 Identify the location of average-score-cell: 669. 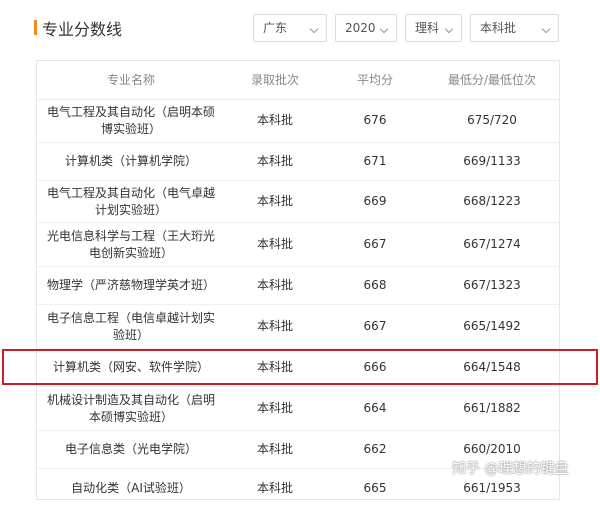
(375, 201).